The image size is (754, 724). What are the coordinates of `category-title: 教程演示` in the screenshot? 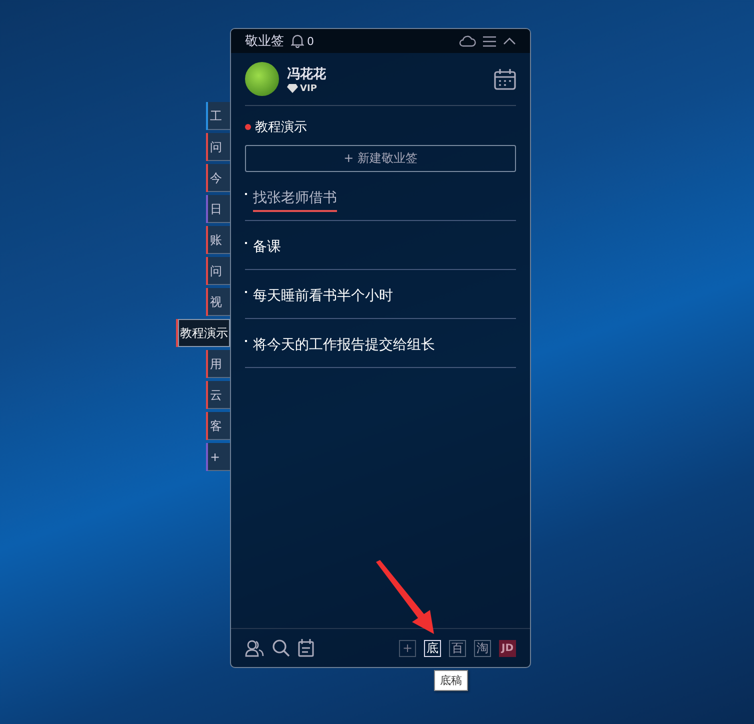 It's located at (281, 127).